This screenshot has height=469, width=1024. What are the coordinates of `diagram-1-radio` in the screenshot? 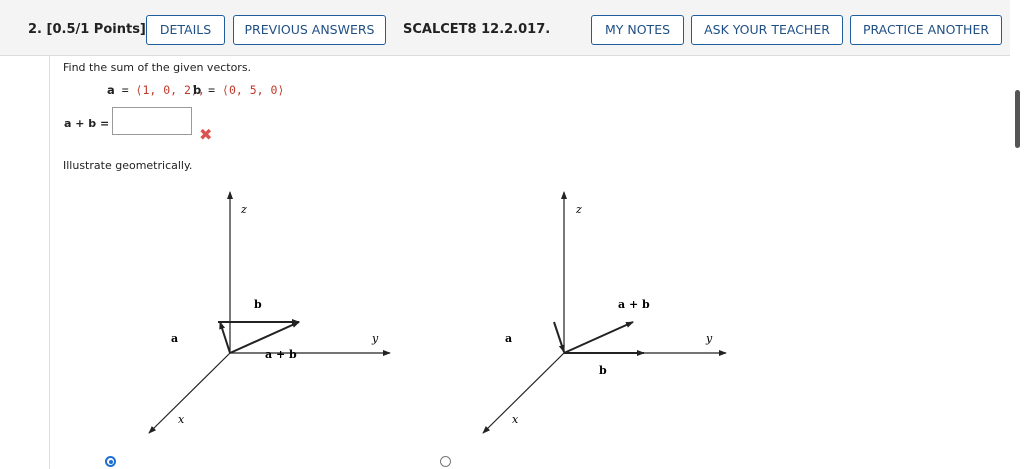 It's located at (110, 461).